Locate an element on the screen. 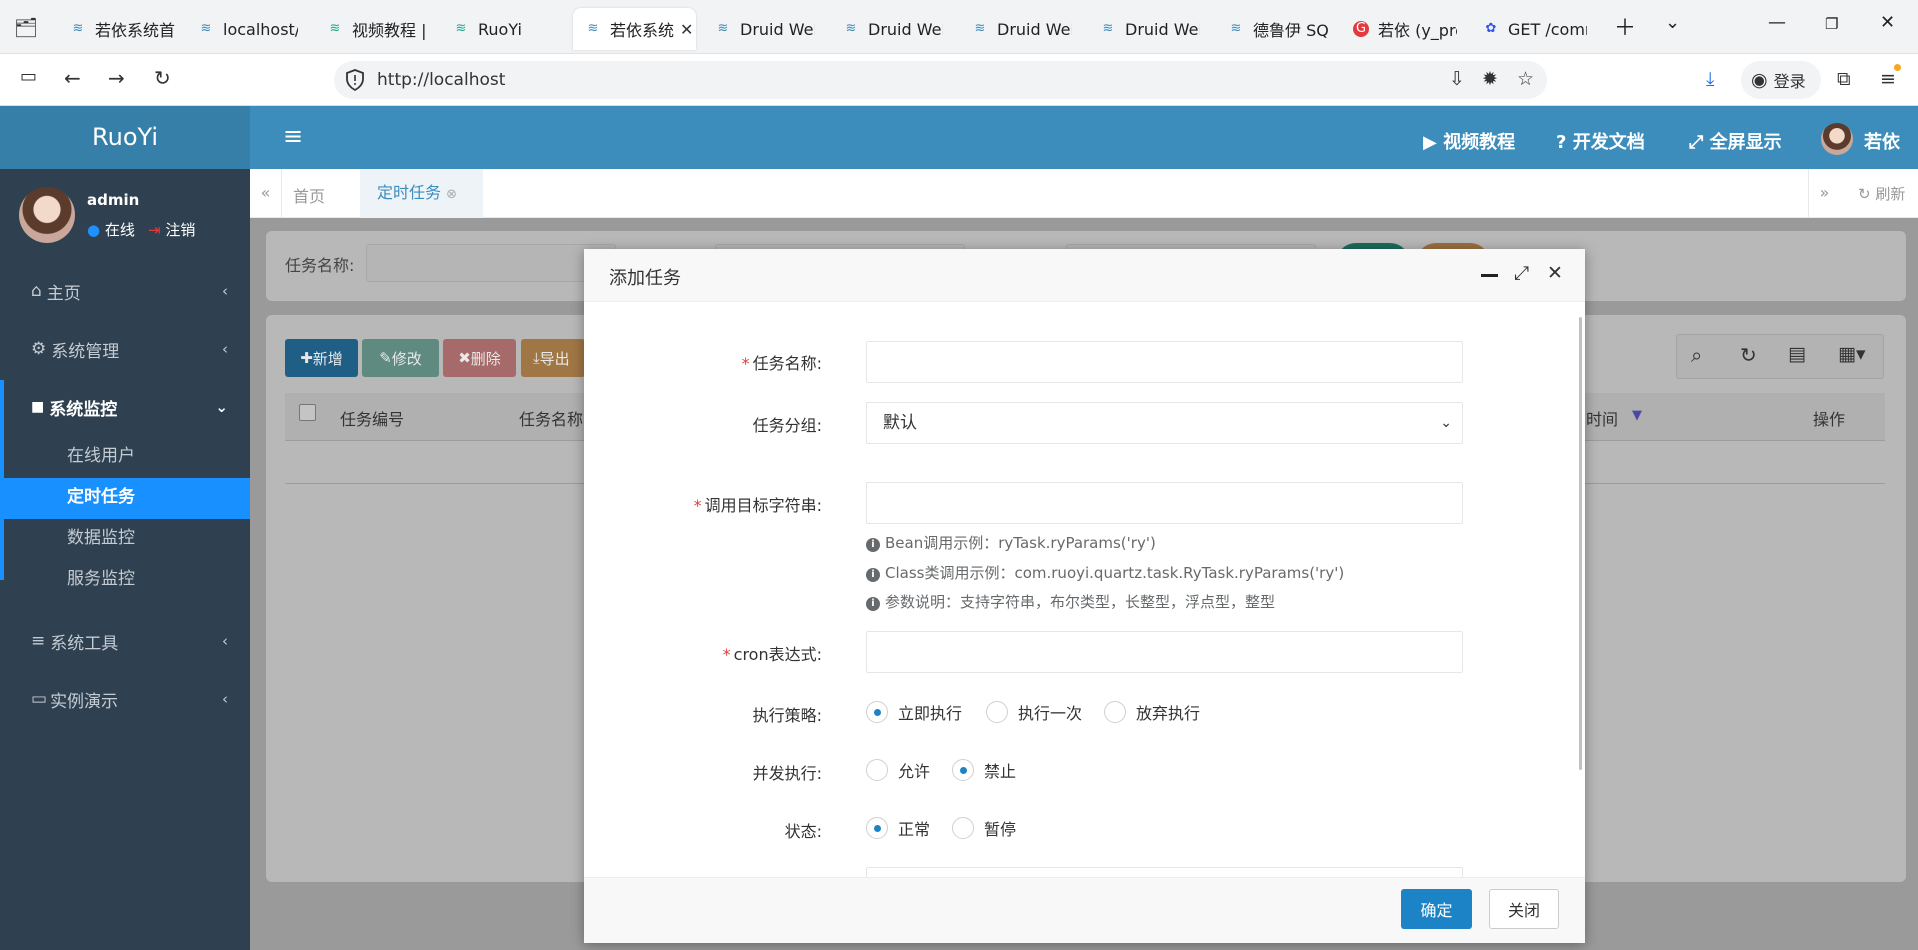 The height and width of the screenshot is (950, 1918). selected-value: 默认 is located at coordinates (900, 423).